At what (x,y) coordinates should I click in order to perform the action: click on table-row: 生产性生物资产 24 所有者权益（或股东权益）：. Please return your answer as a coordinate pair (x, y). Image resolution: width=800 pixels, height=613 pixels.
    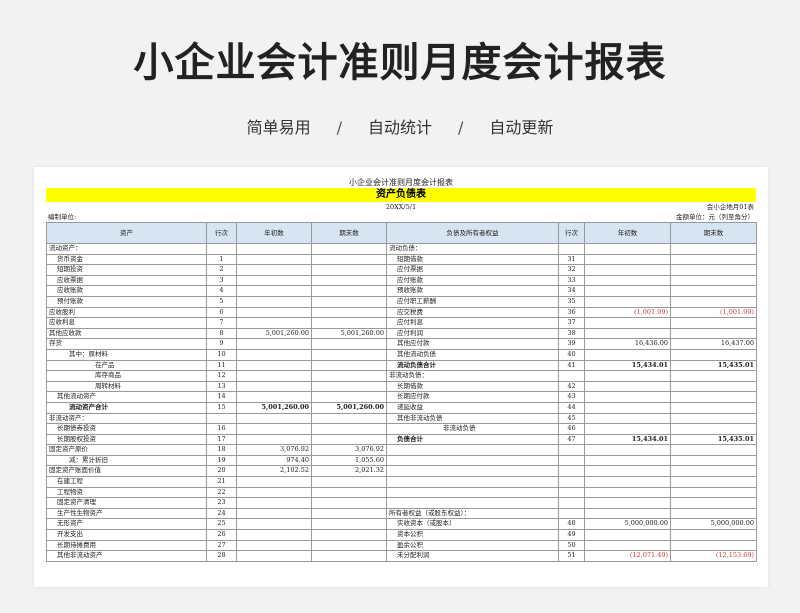
    Looking at the image, I should click on (401, 513).